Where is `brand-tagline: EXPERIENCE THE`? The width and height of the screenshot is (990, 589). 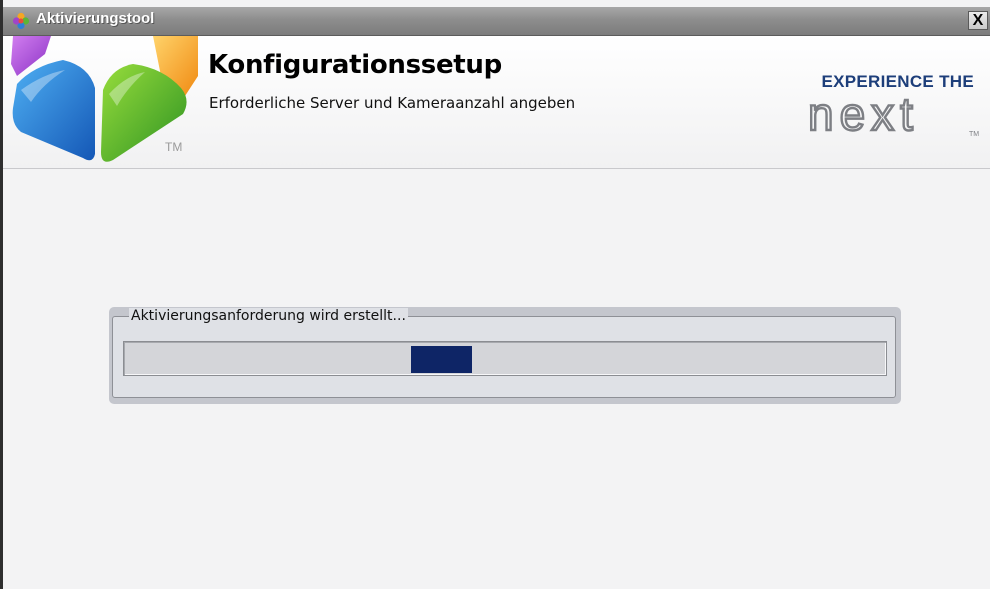 brand-tagline: EXPERIENCE THE is located at coordinates (897, 81).